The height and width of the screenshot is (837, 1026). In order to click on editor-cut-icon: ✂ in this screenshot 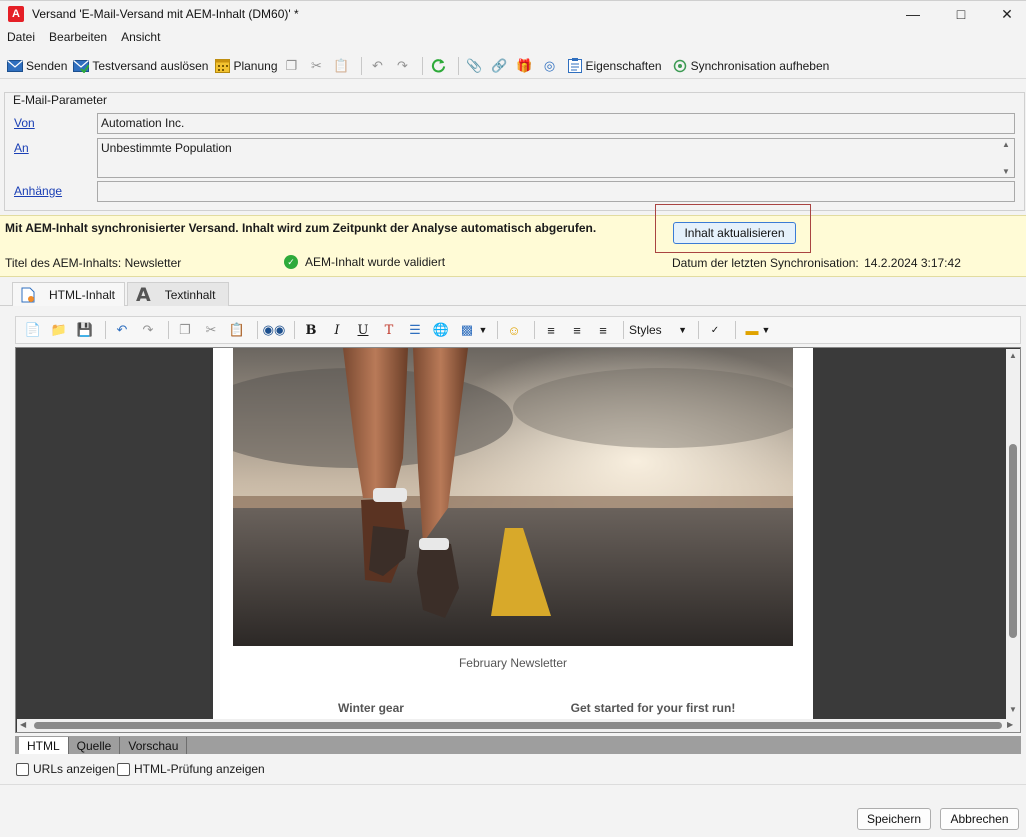, I will do `click(211, 330)`.